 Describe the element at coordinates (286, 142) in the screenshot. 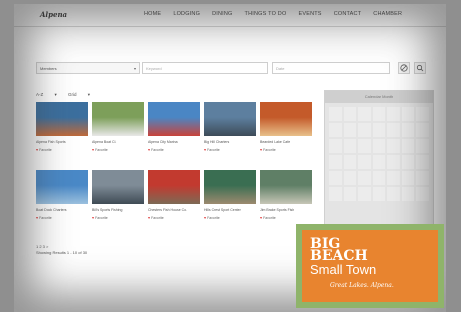

I see `listing-name: Bearded Lake Cafe` at that location.